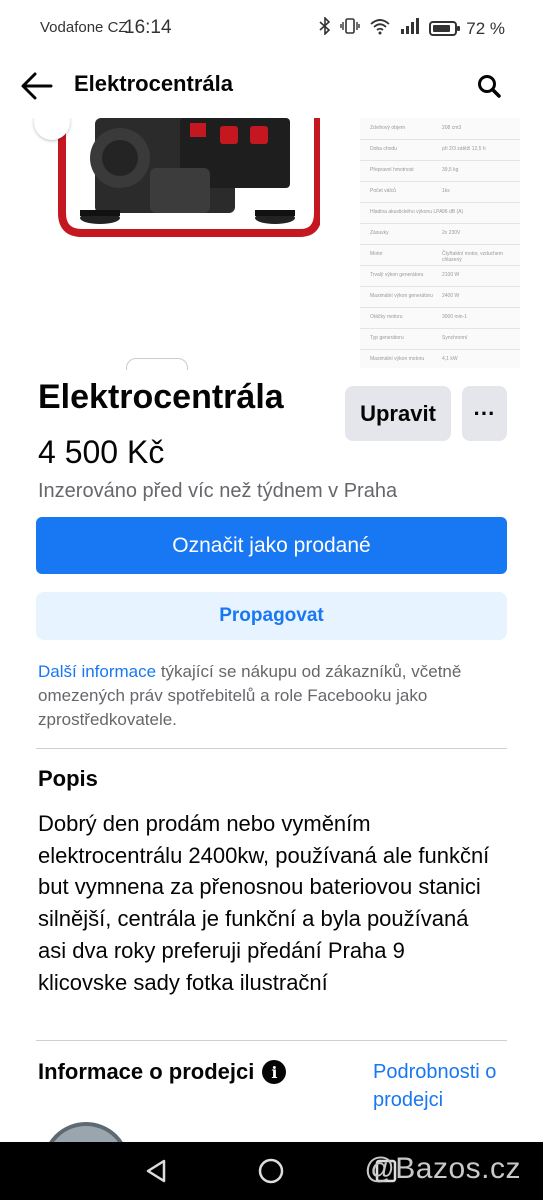 The image size is (543, 1200). What do you see at coordinates (484, 413) in the screenshot?
I see `more-options-button: ···` at bounding box center [484, 413].